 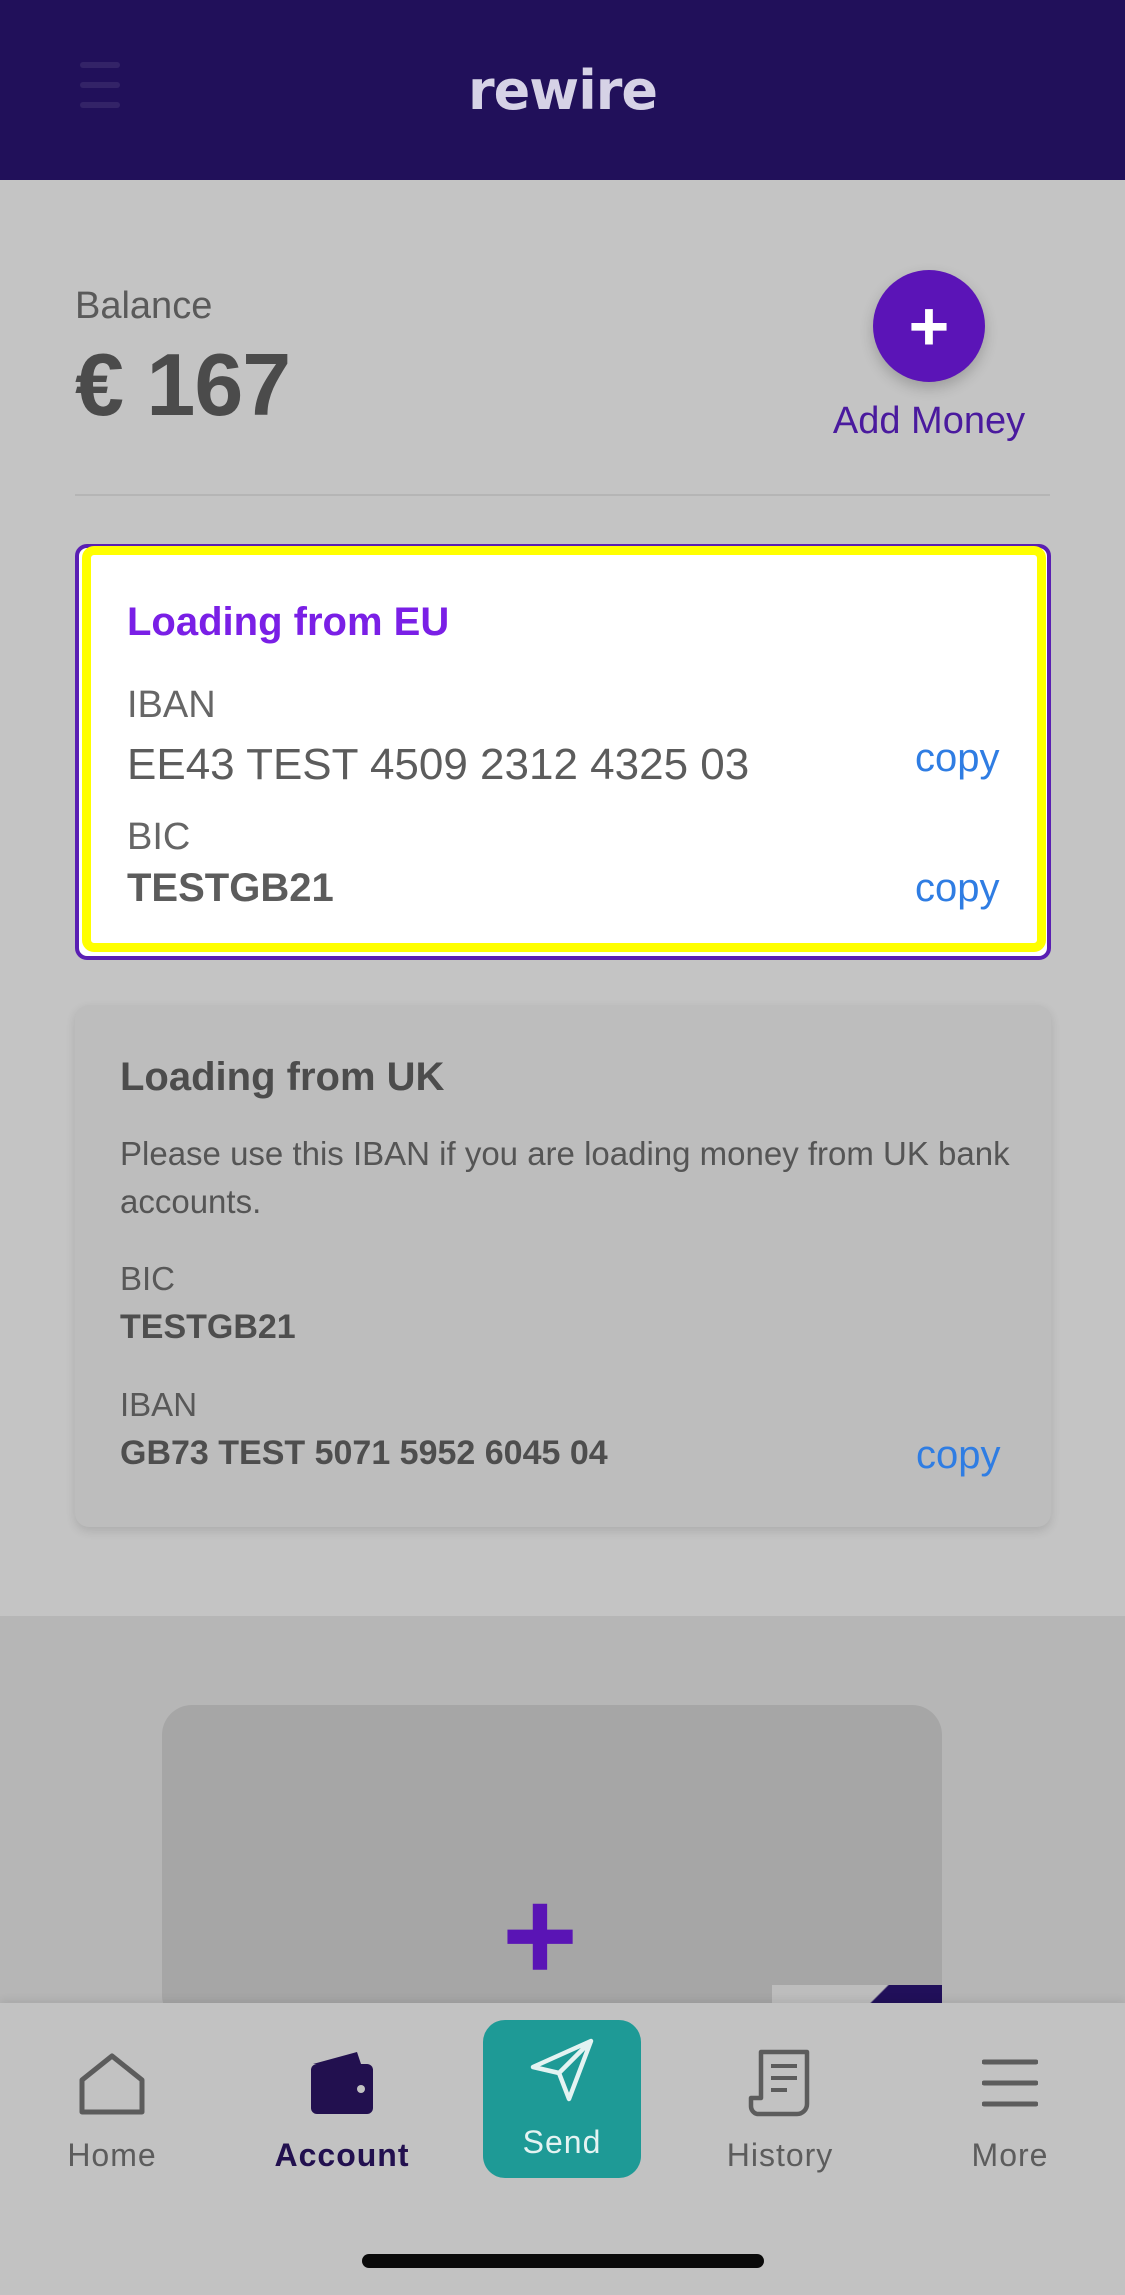 I want to click on uk-iban-label: IBAN, so click(x=159, y=1404).